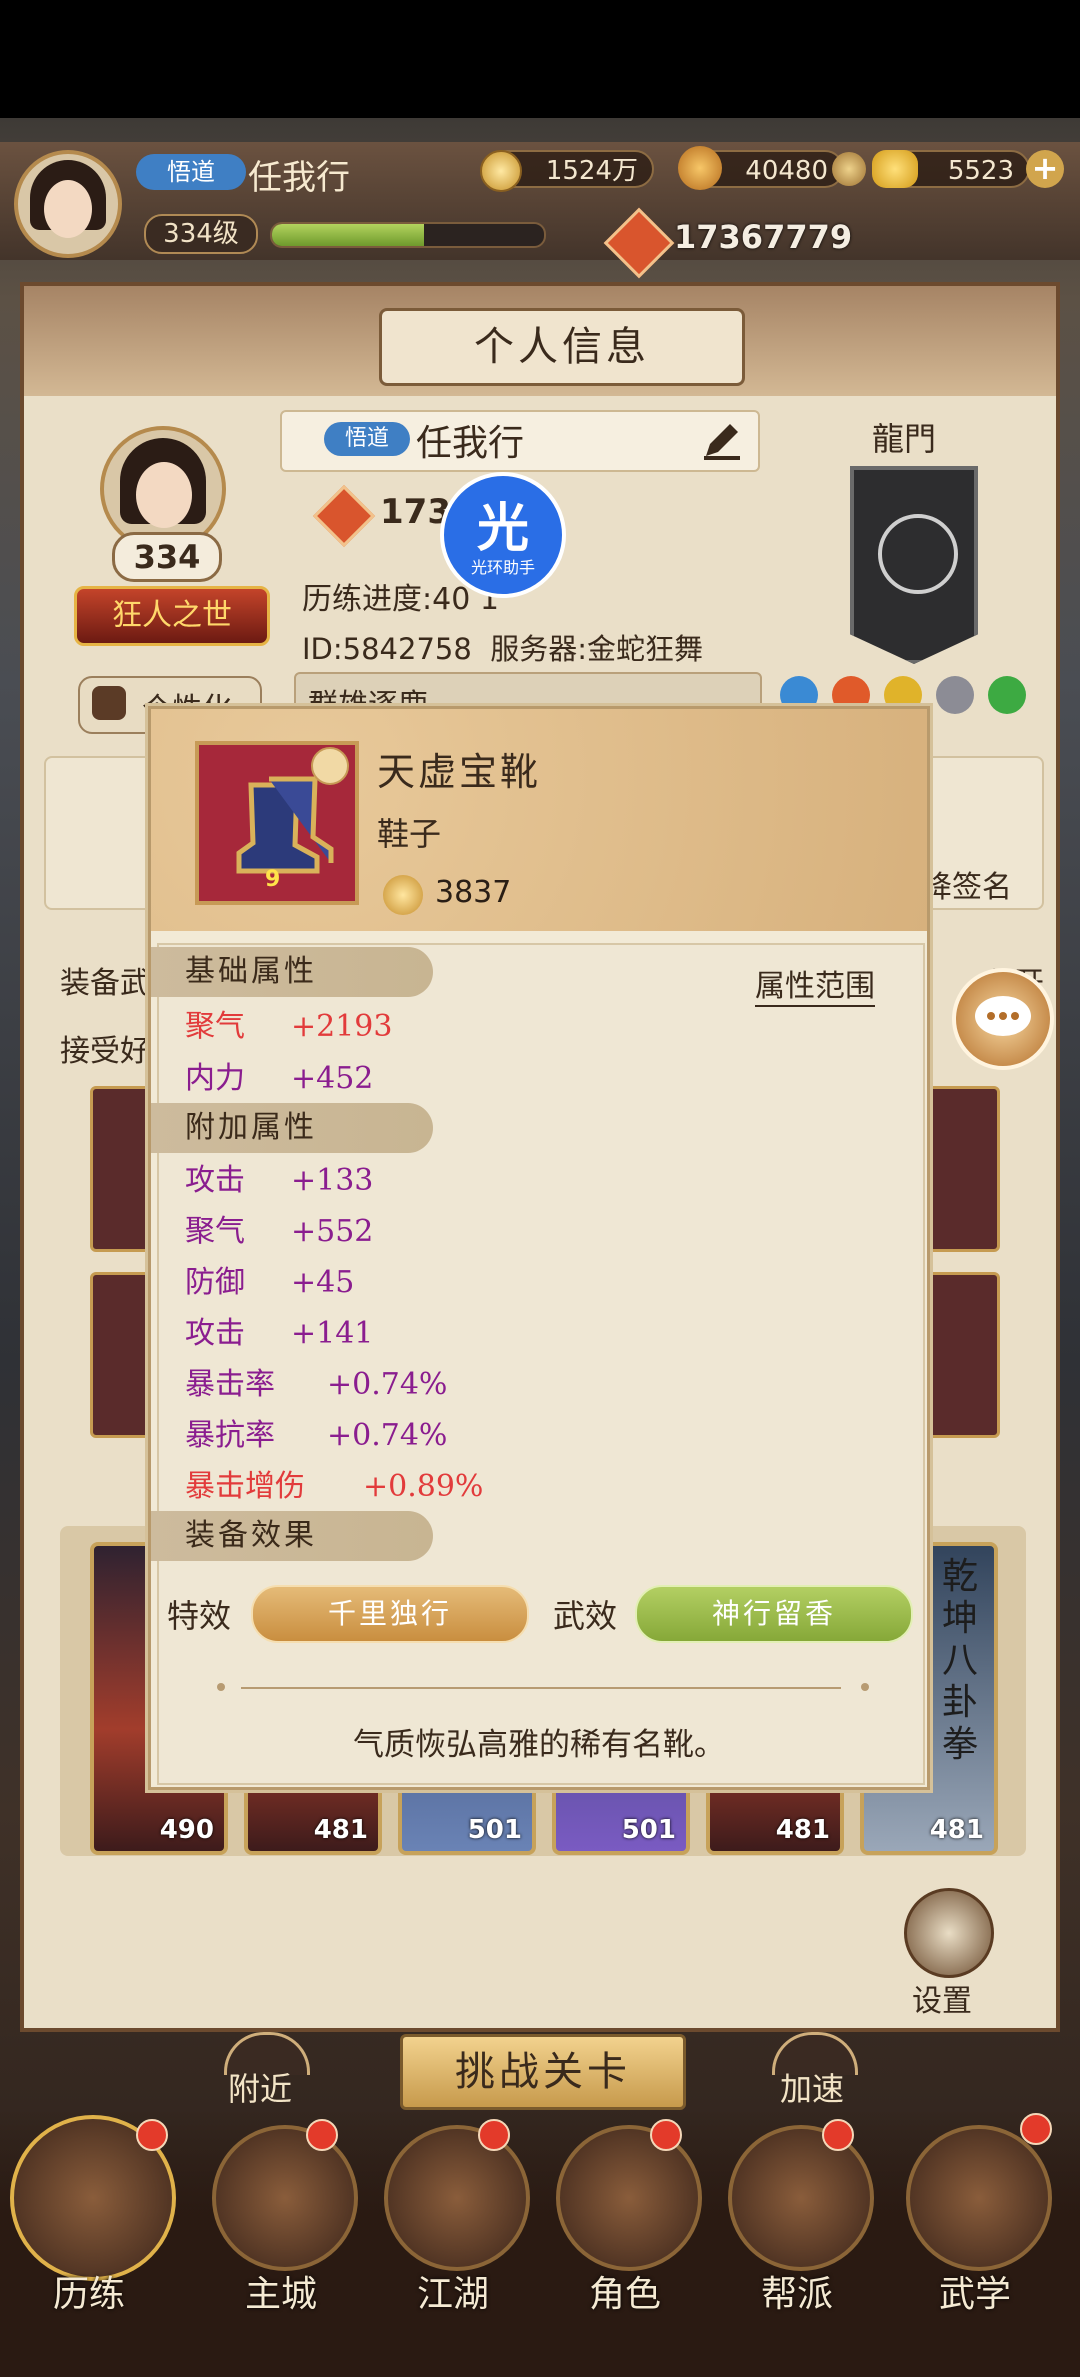  I want to click on nearby-label: 附近, so click(260, 2089).